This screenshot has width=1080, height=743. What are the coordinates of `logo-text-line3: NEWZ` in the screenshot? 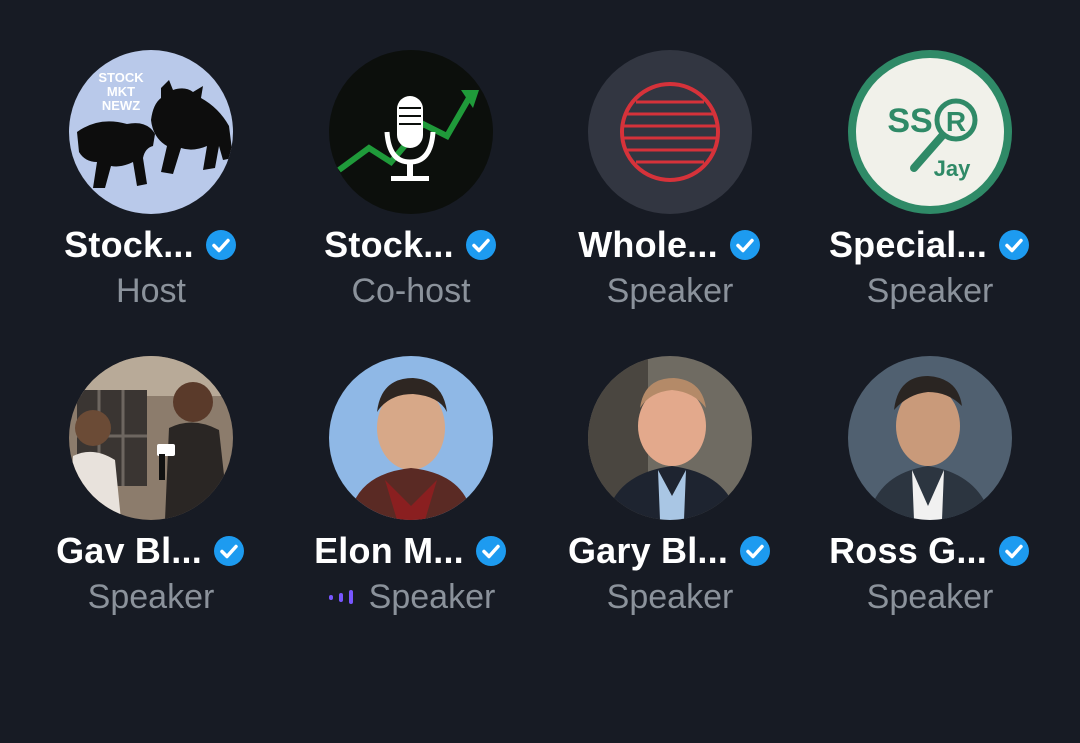 It's located at (121, 105).